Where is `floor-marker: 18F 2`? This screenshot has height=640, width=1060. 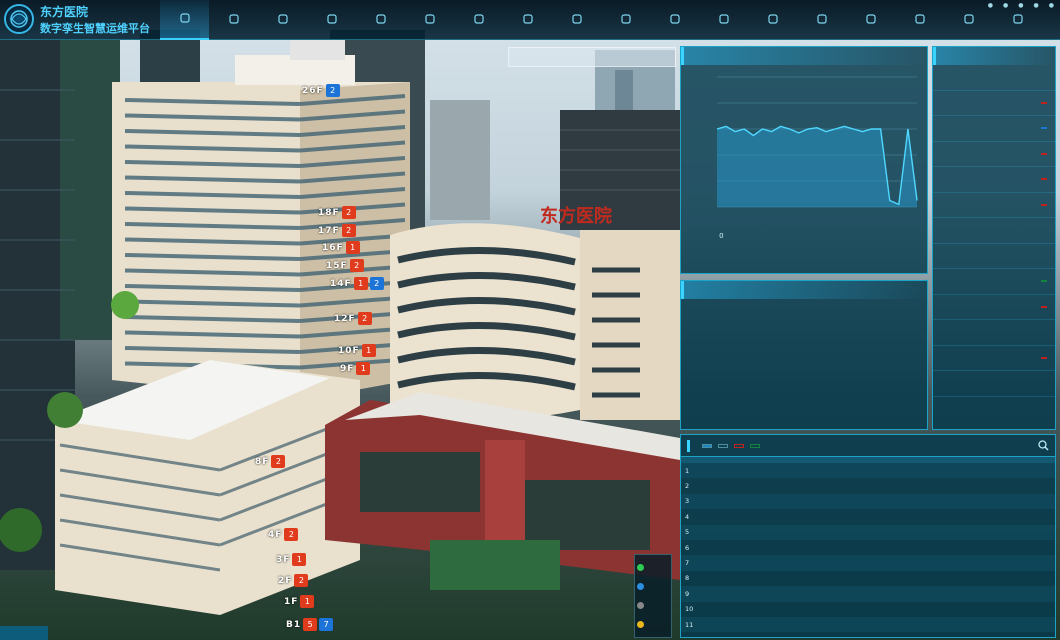 floor-marker: 18F 2 is located at coordinates (337, 212).